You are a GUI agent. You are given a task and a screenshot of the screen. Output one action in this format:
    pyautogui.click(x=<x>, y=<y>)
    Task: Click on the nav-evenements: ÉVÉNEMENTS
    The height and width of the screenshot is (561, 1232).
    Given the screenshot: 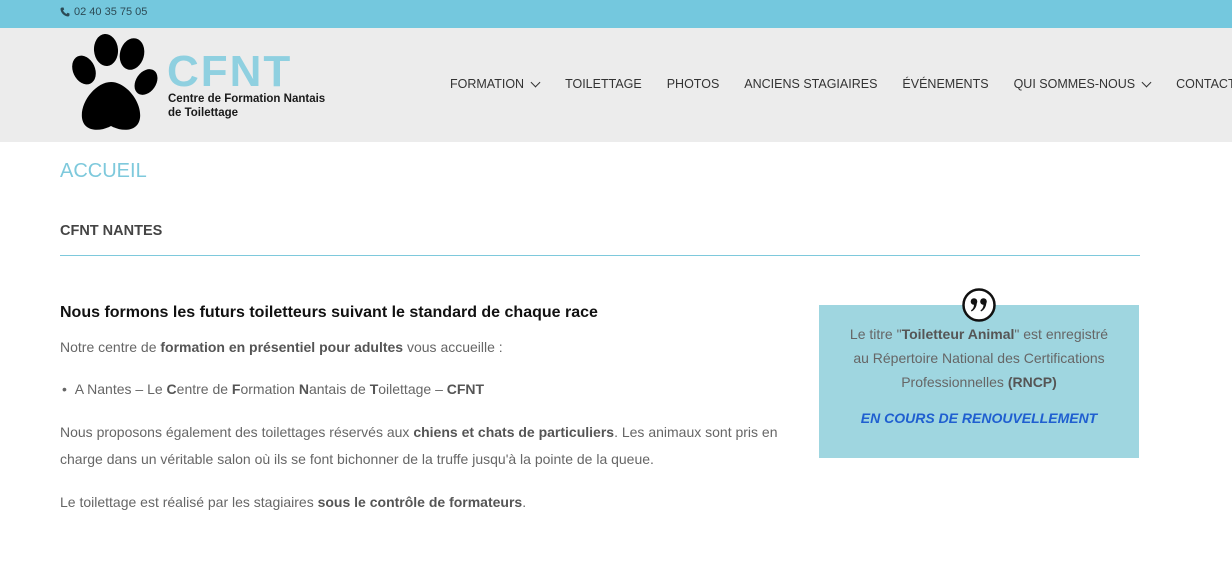 What is the action you would take?
    pyautogui.click(x=945, y=84)
    